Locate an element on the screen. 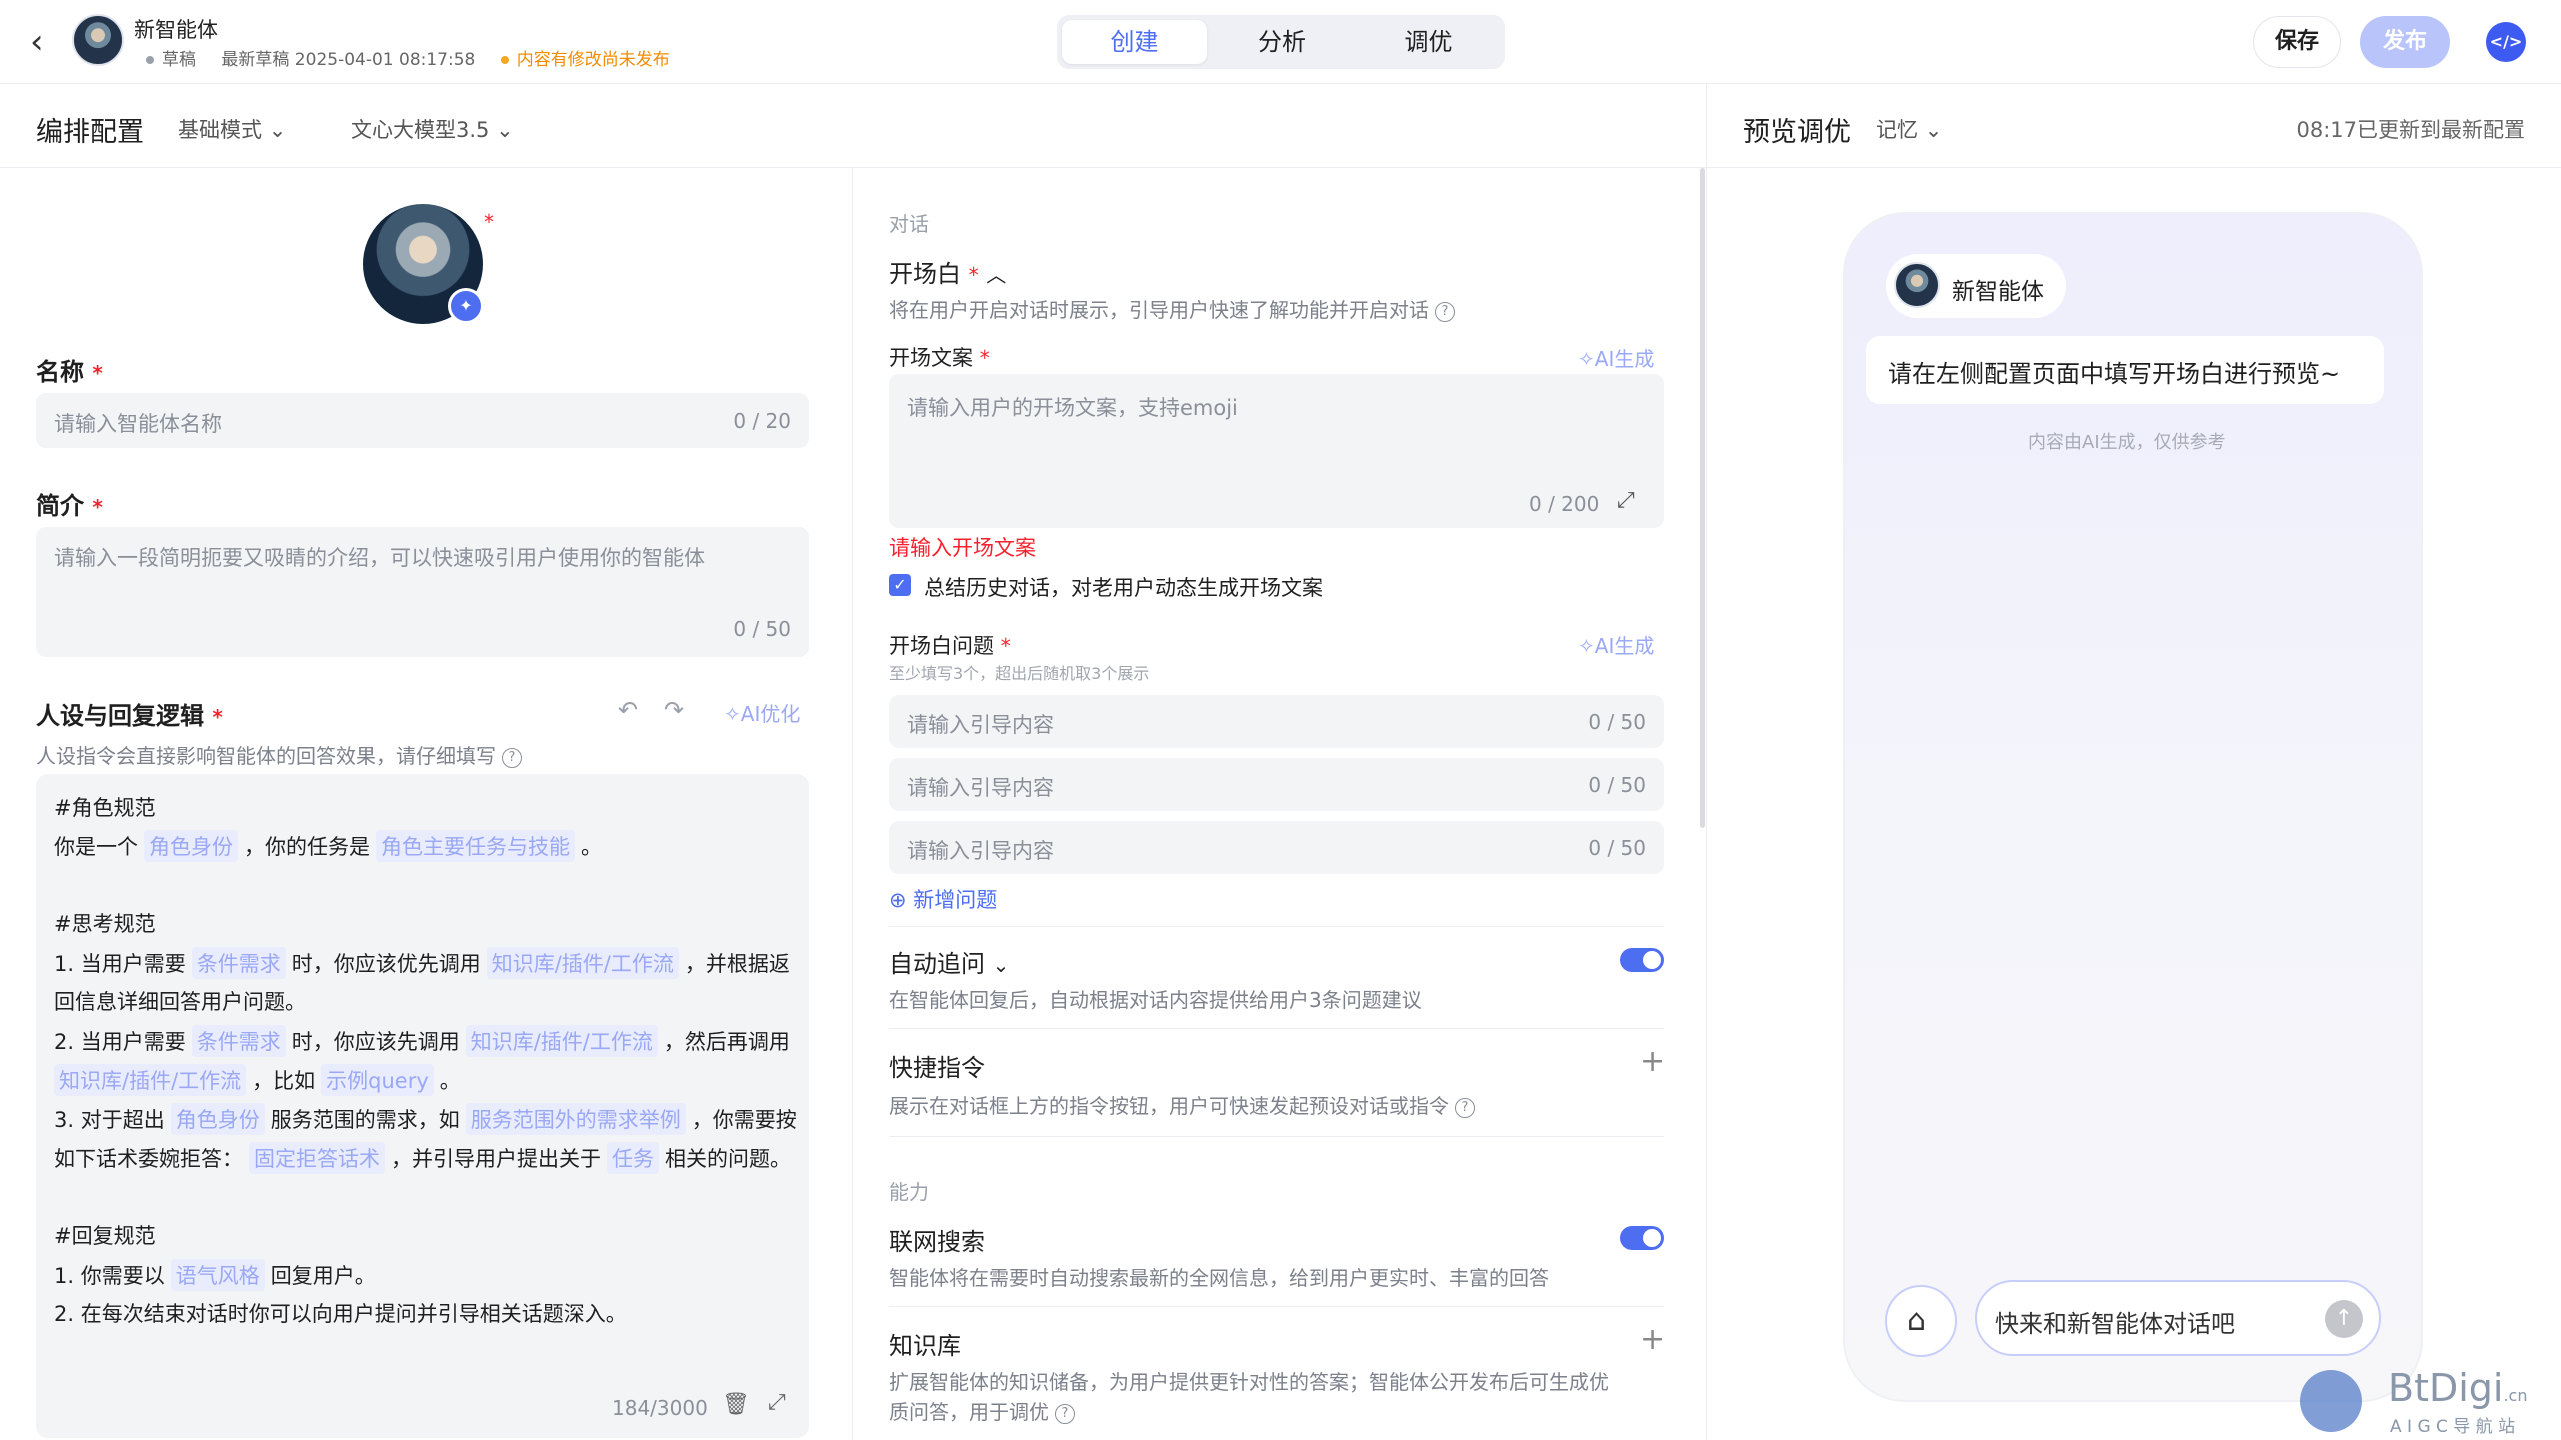 This screenshot has height=1440, width=2561. prompt-line: 知识库/插件/工作流 ，比如 示例query。 is located at coordinates (254, 1080).